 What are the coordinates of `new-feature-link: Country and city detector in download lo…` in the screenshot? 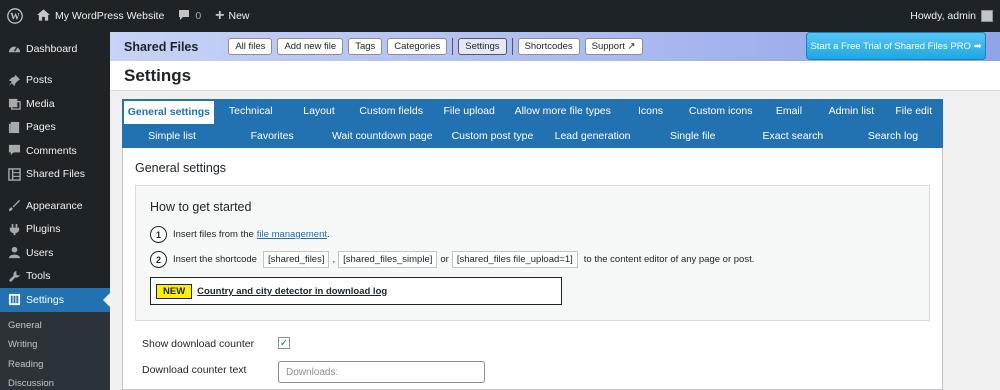 It's located at (292, 291).